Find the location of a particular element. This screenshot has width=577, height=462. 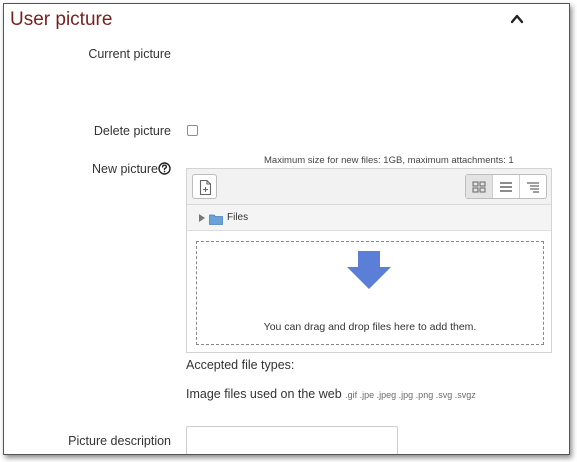

list-view-button is located at coordinates (506, 186).